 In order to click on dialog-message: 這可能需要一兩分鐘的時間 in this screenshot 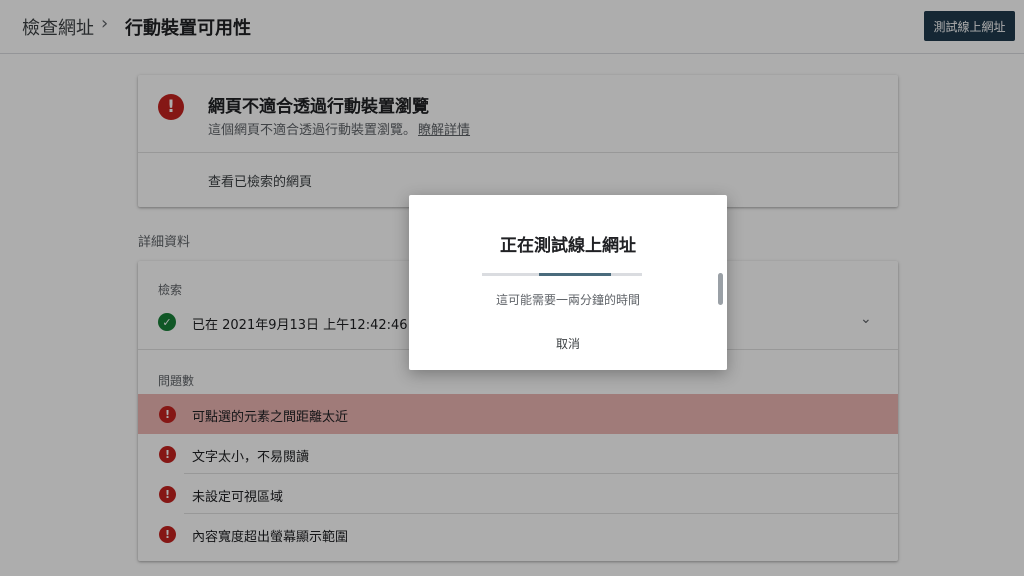, I will do `click(567, 300)`.